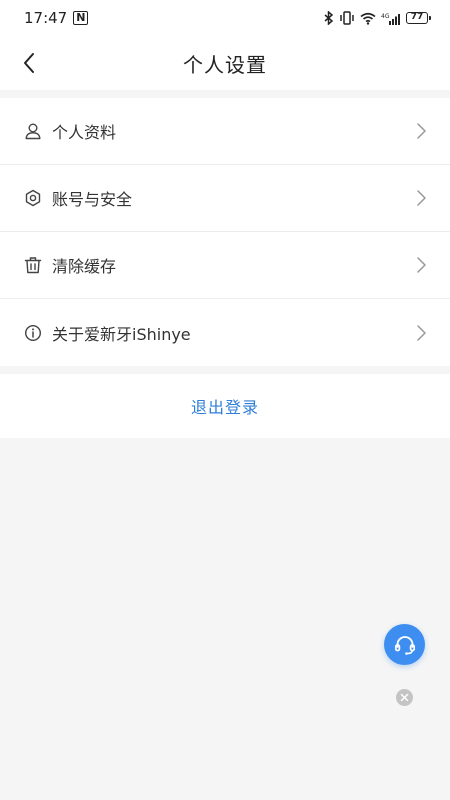 The image size is (450, 800). What do you see at coordinates (33, 131) in the screenshot?
I see `user-icon` at bounding box center [33, 131].